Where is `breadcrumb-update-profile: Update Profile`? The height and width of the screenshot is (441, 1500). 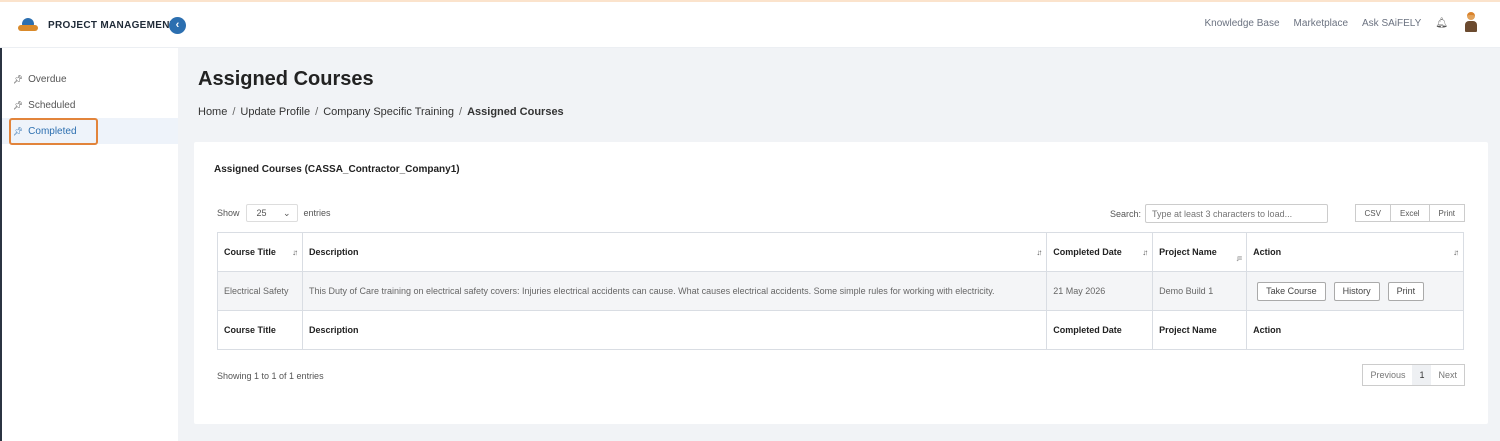 breadcrumb-update-profile: Update Profile is located at coordinates (275, 112).